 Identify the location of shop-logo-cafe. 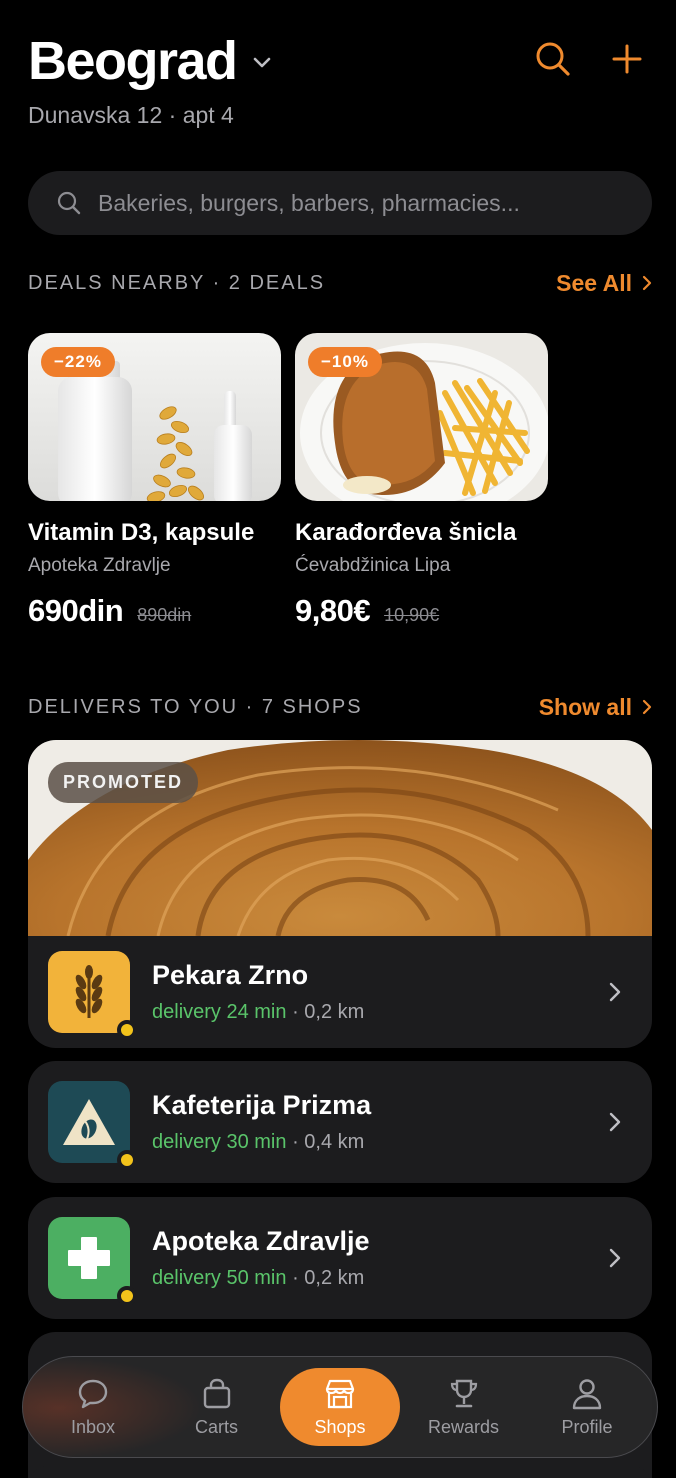
(92, 1125).